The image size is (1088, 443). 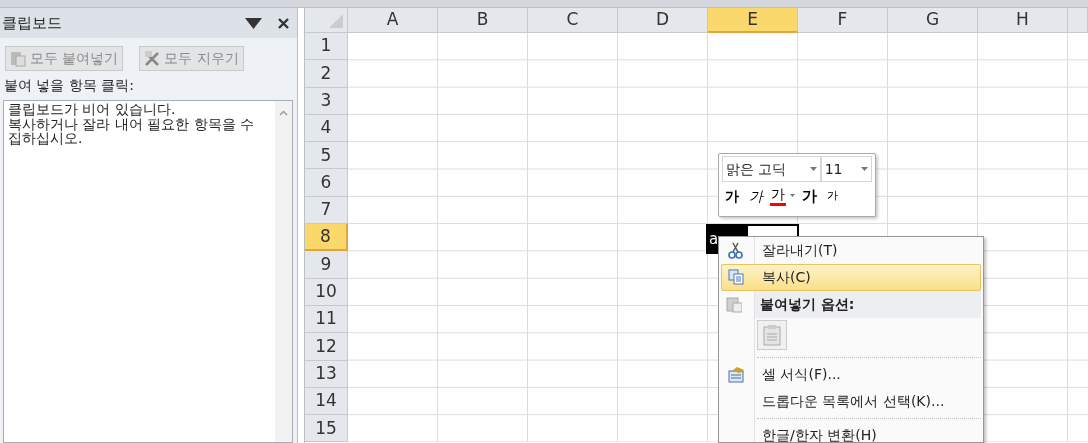 I want to click on instruction-text: 붙여 넣을 항목 클릭:, so click(x=69, y=85).